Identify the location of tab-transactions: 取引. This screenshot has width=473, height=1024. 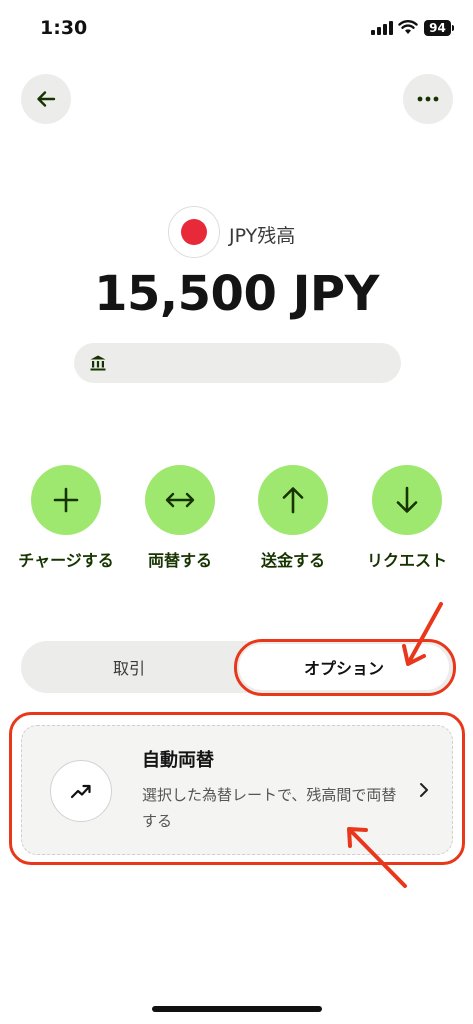
(129, 667).